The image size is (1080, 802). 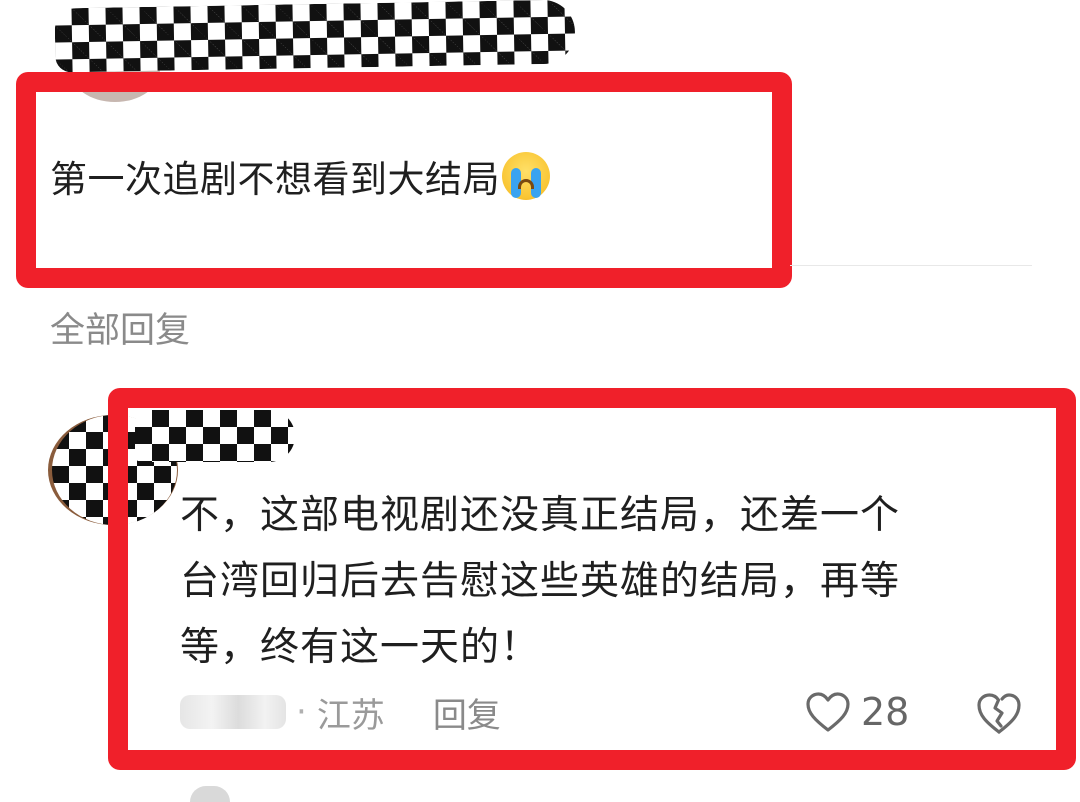 I want to click on next-comment-avatar, so click(x=210, y=794).